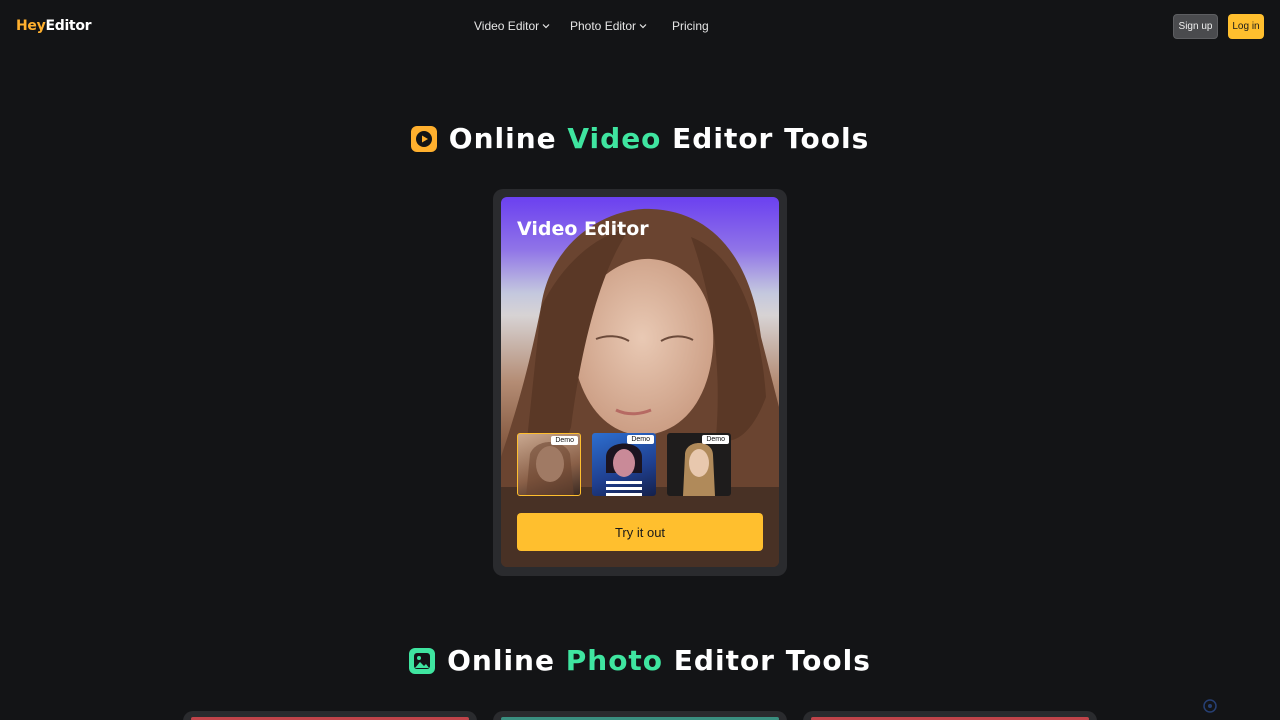  I want to click on play-icon, so click(423, 138).